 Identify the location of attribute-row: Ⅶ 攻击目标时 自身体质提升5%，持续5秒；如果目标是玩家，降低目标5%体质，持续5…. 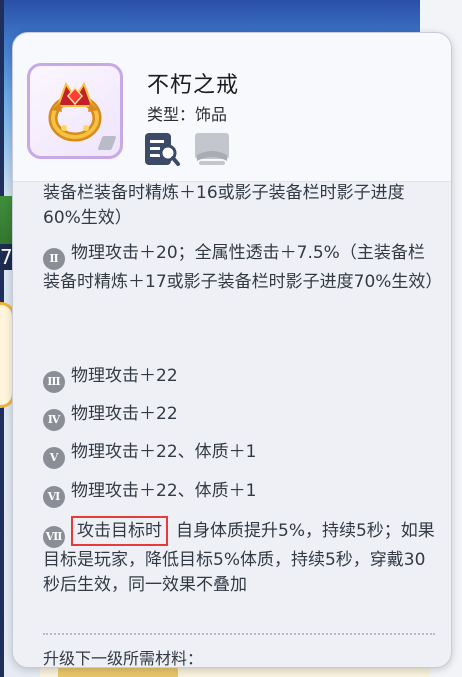
(242, 557).